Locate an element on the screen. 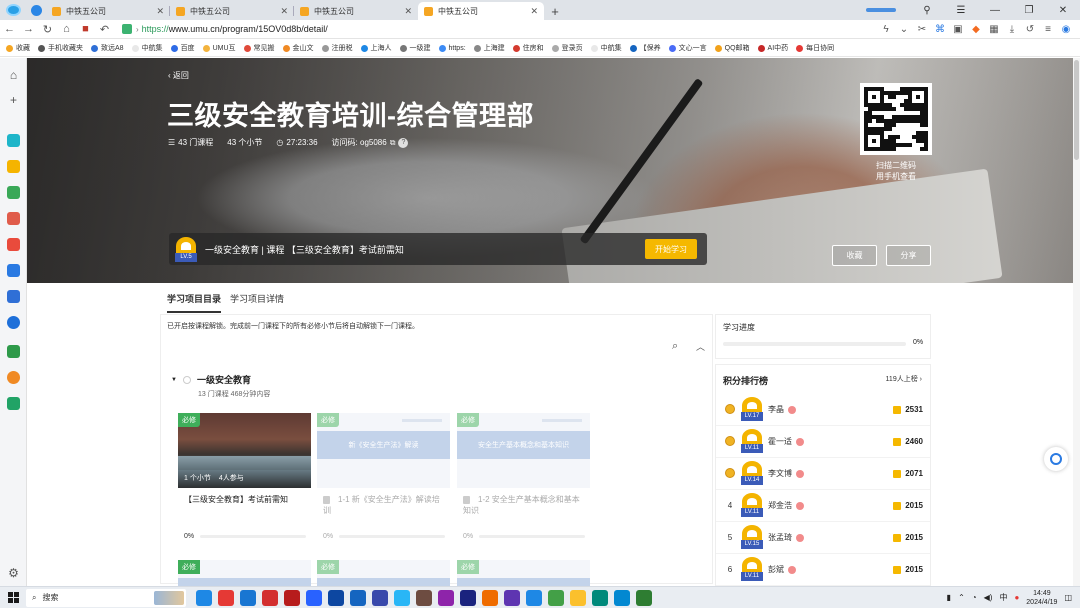 The height and width of the screenshot is (608, 1080). forward-icon: → is located at coordinates (28, 29).